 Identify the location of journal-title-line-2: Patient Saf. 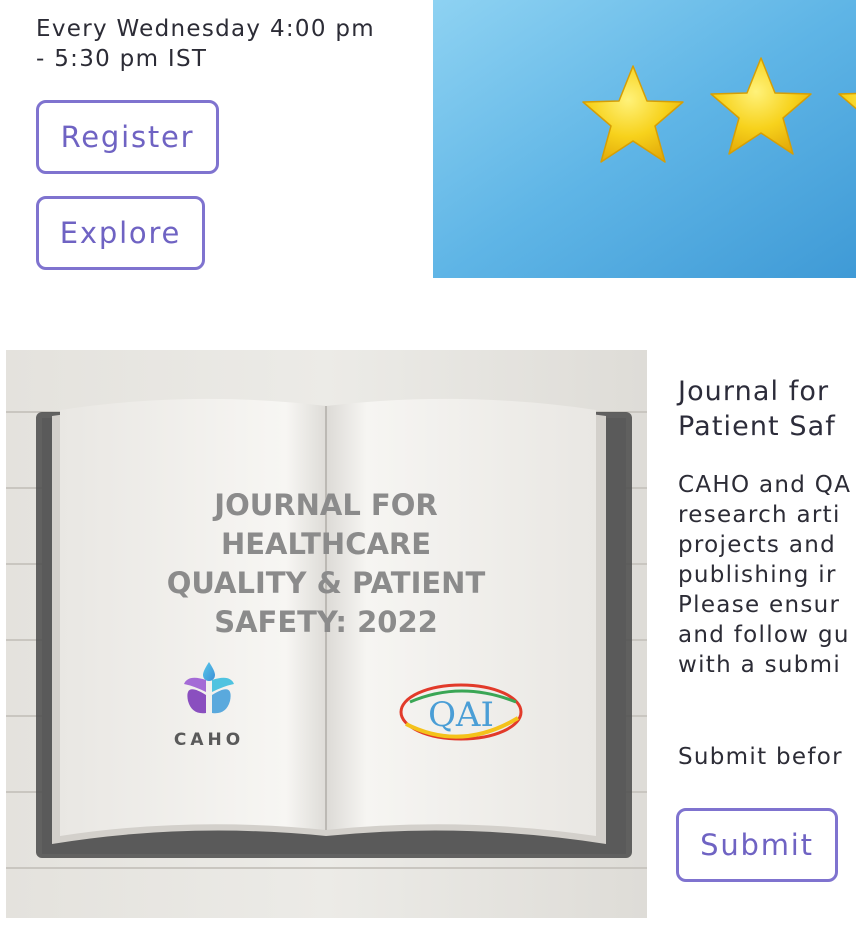
(757, 426).